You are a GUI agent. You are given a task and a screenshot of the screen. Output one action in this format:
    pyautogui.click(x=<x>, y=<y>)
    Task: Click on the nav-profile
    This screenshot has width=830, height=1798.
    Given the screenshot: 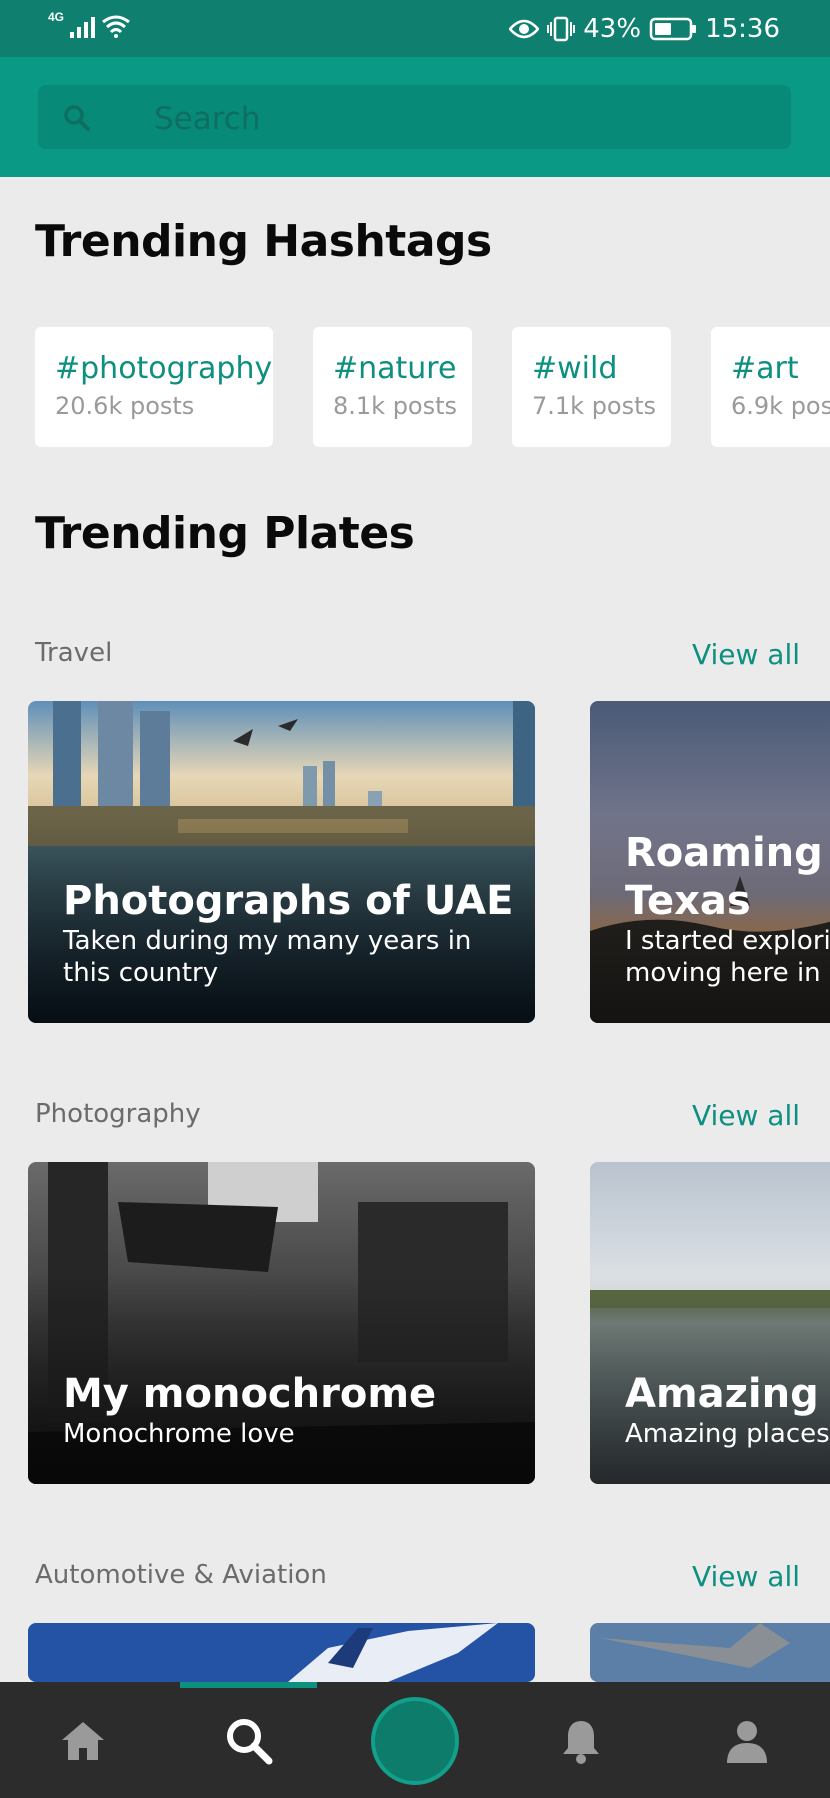 What is the action you would take?
    pyautogui.click(x=747, y=1741)
    